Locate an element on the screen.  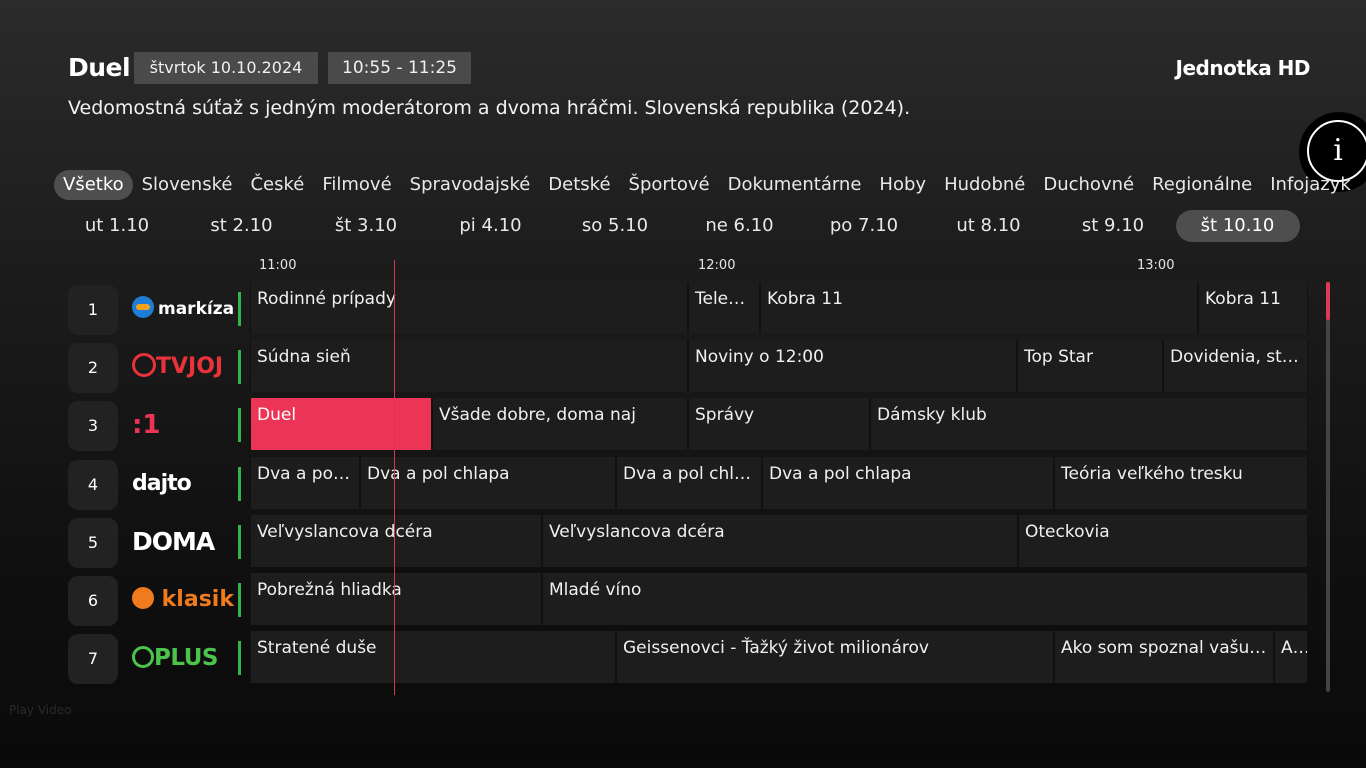
program-date-chip: štvrtok 10.10.2024 is located at coordinates (226, 68).